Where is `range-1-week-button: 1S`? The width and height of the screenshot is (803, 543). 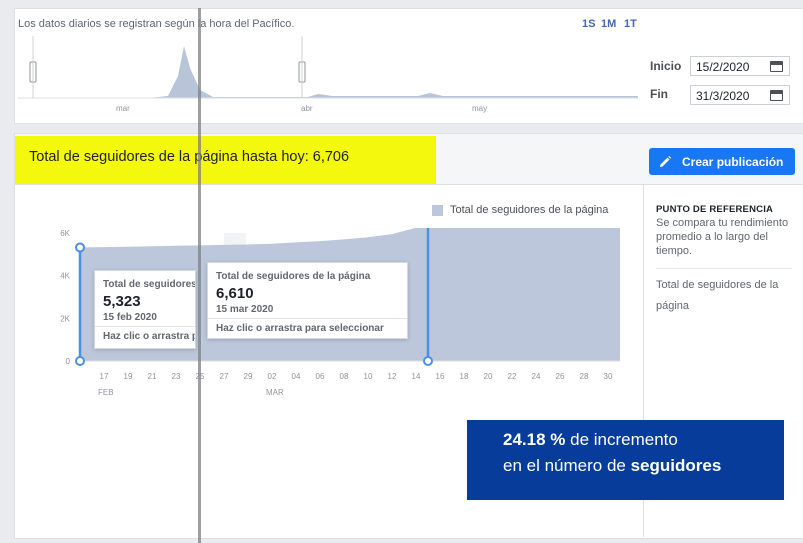
range-1-week-button: 1S is located at coordinates (588, 24).